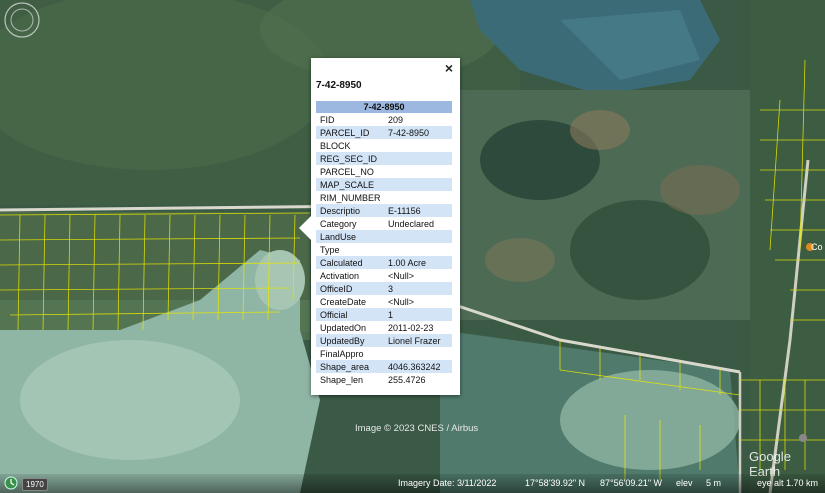 The height and width of the screenshot is (493, 825). I want to click on compass-icon, so click(20, 20).